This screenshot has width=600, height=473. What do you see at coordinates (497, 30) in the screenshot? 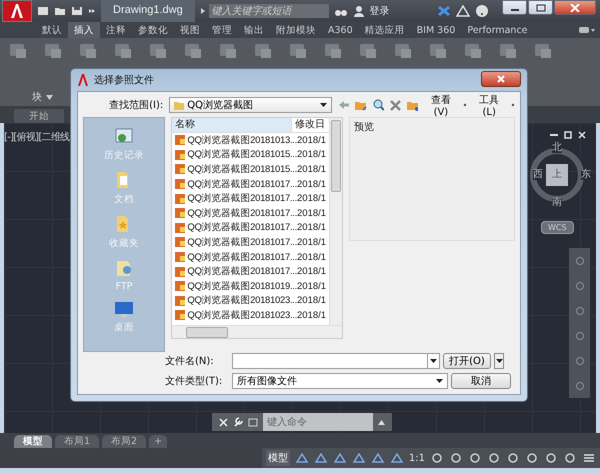
I see `ribbon-tab: Performance` at bounding box center [497, 30].